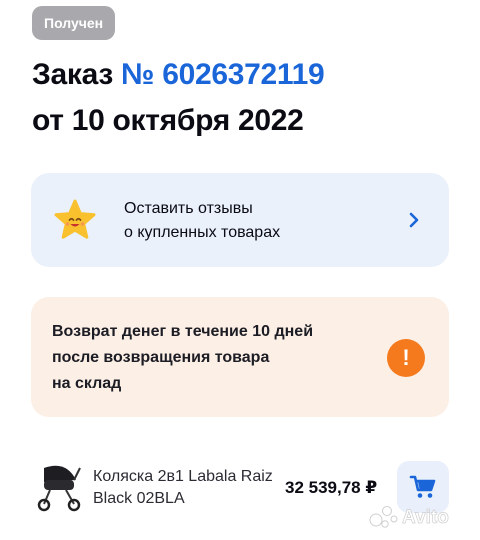 This screenshot has height=540, width=480. I want to click on status-badge: Получен, so click(74, 23).